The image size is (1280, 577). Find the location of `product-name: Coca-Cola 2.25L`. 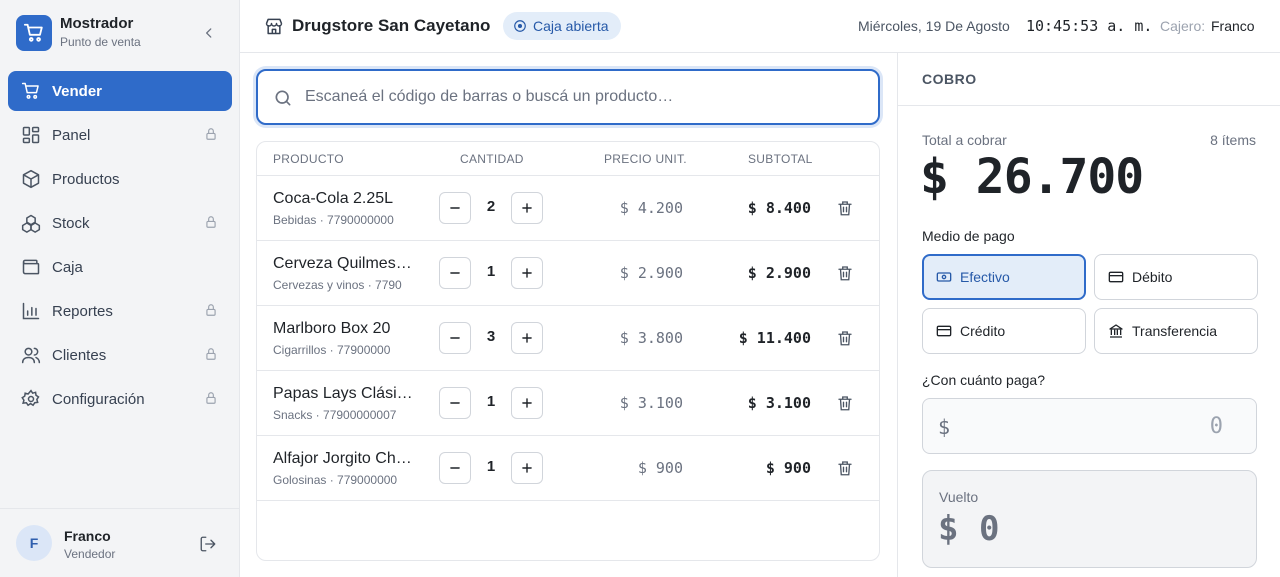

product-name: Coca-Cola 2.25L is located at coordinates (333, 198).